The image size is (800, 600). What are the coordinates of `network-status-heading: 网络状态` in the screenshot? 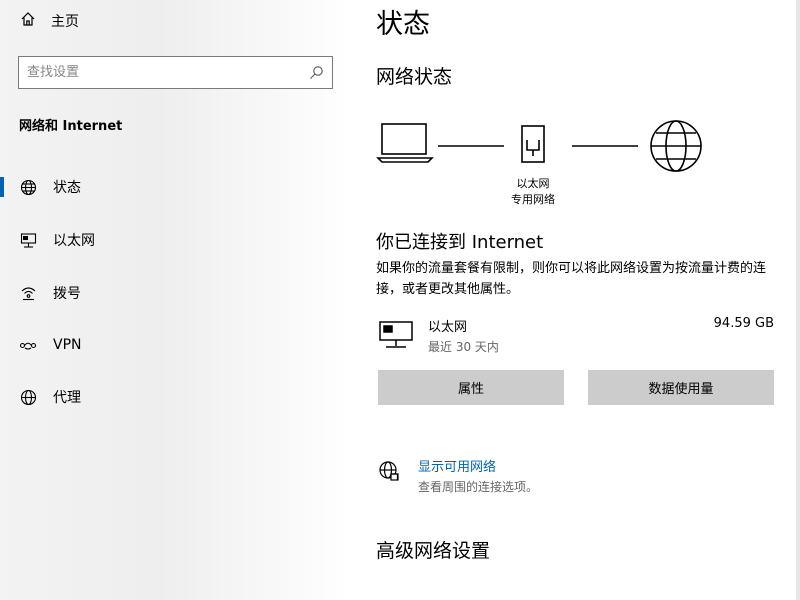 It's located at (414, 77).